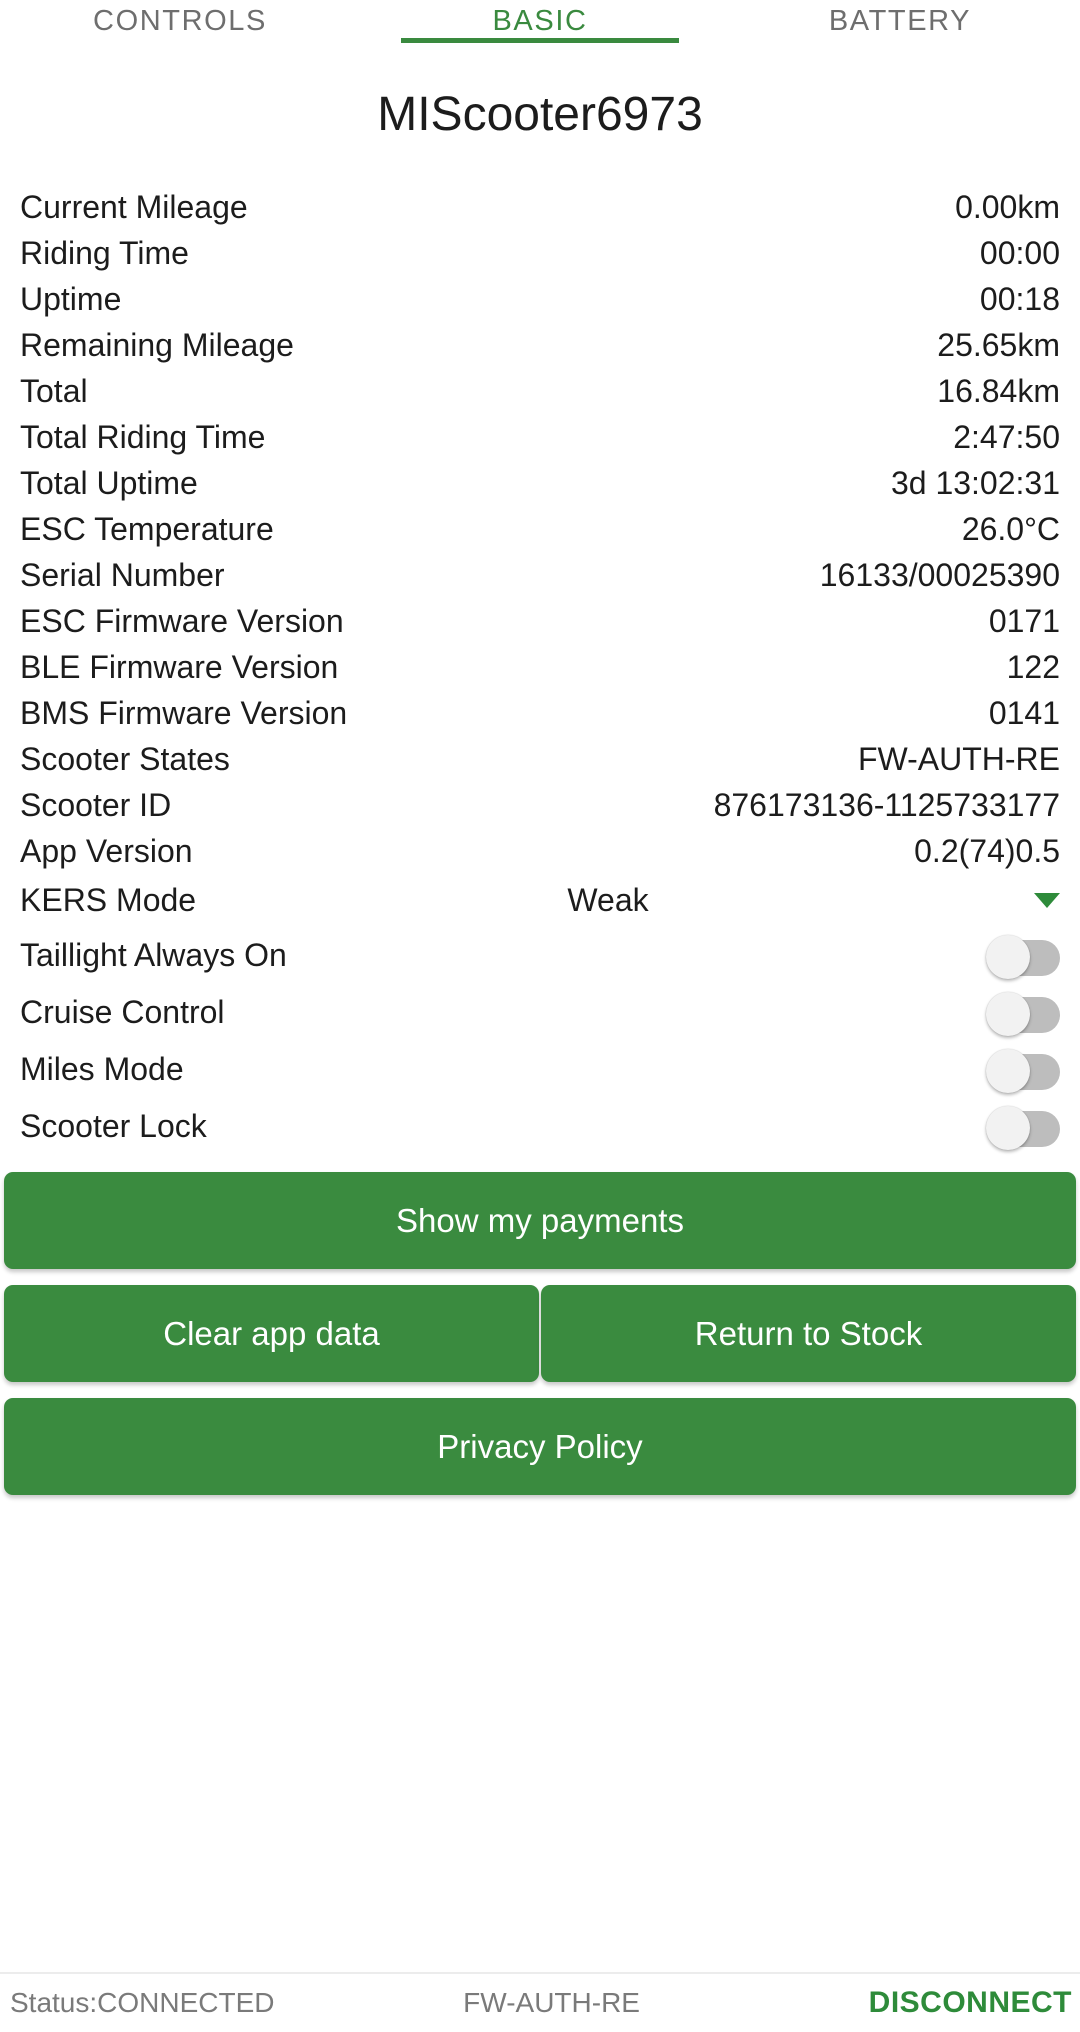 This screenshot has width=1080, height=2032. What do you see at coordinates (540, 114) in the screenshot?
I see `device-title: MIScooter6973` at bounding box center [540, 114].